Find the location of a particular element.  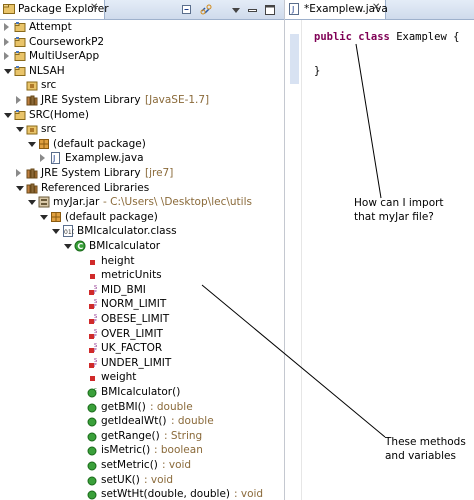

tree-item: J Examplew.java is located at coordinates (142, 158).